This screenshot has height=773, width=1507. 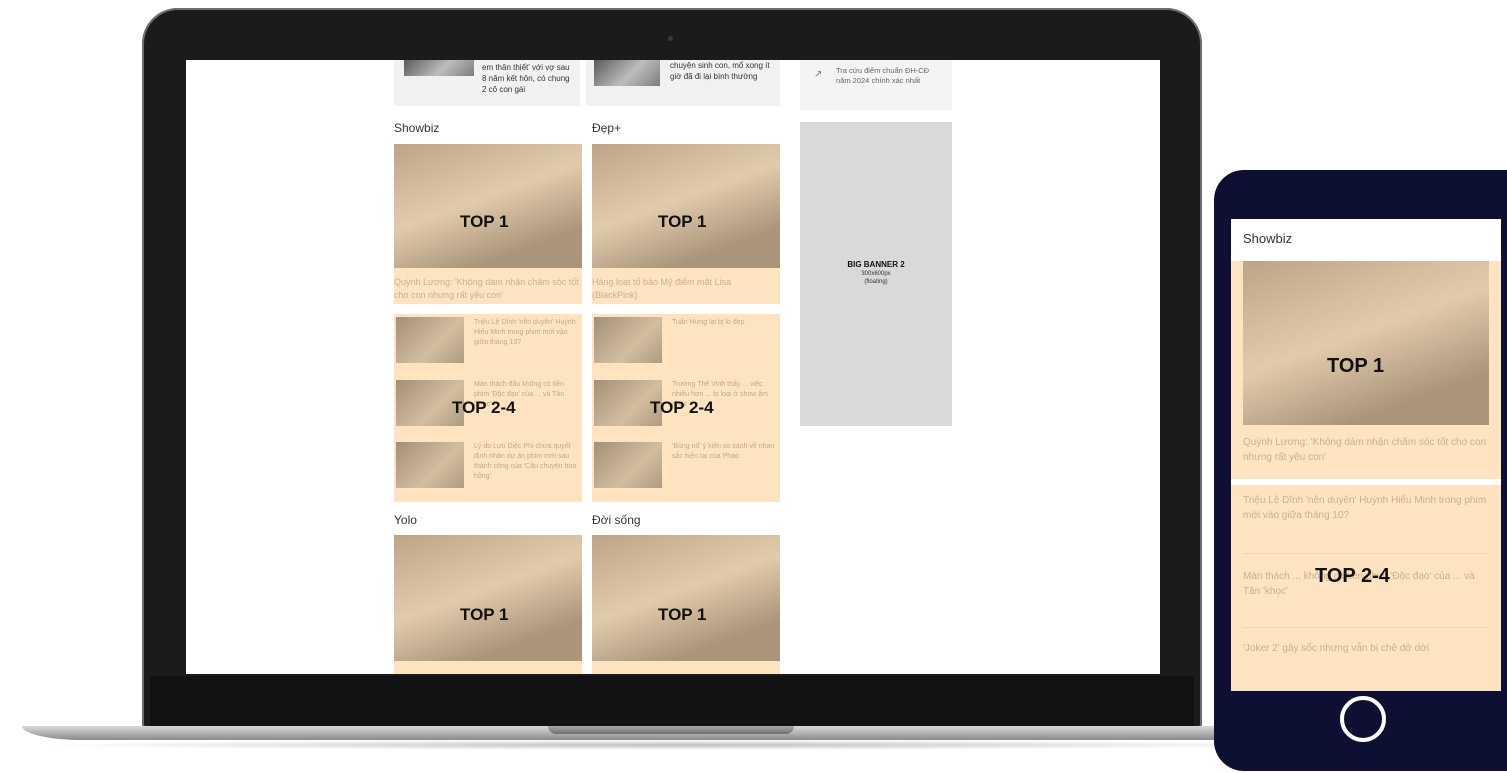 I want to click on laptop-notch, so click(x=671, y=730).